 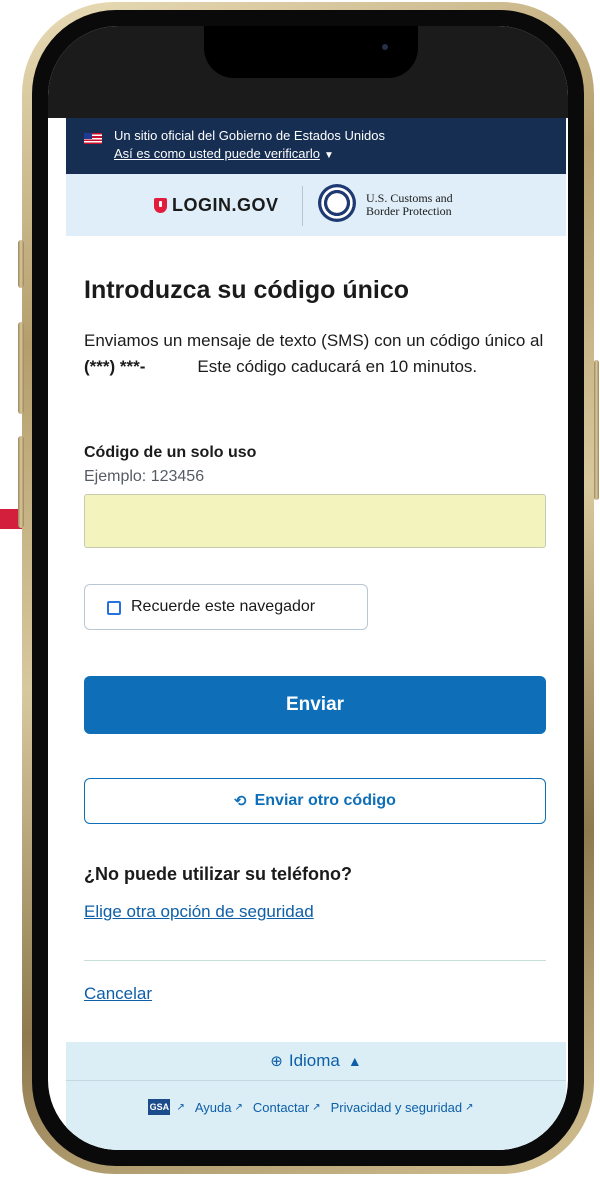 I want to click on agency-name: U.S. Customs and Border Protection, so click(x=409, y=205).